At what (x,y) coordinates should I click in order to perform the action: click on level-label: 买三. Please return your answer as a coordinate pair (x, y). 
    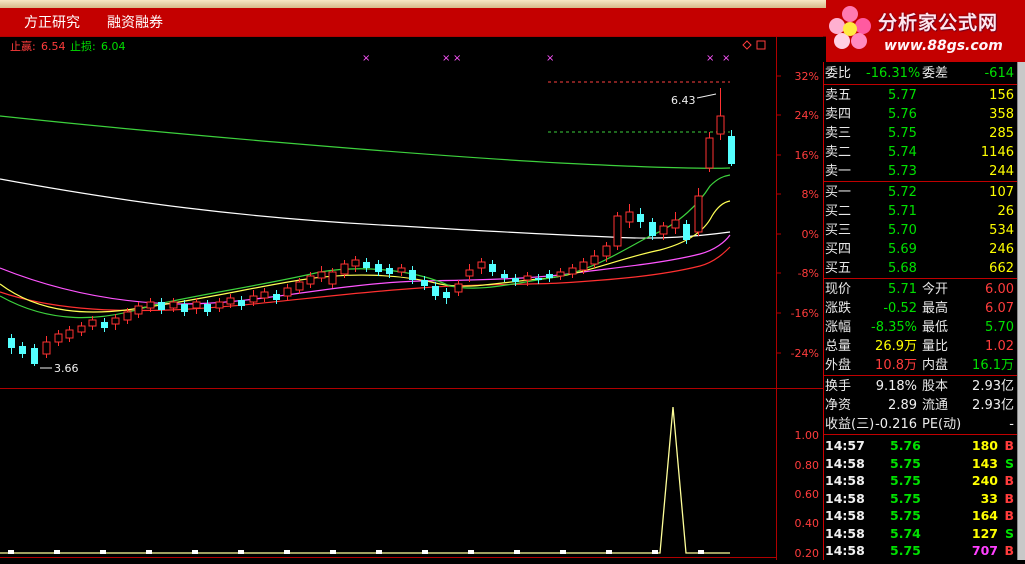
    Looking at the image, I should click on (838, 230).